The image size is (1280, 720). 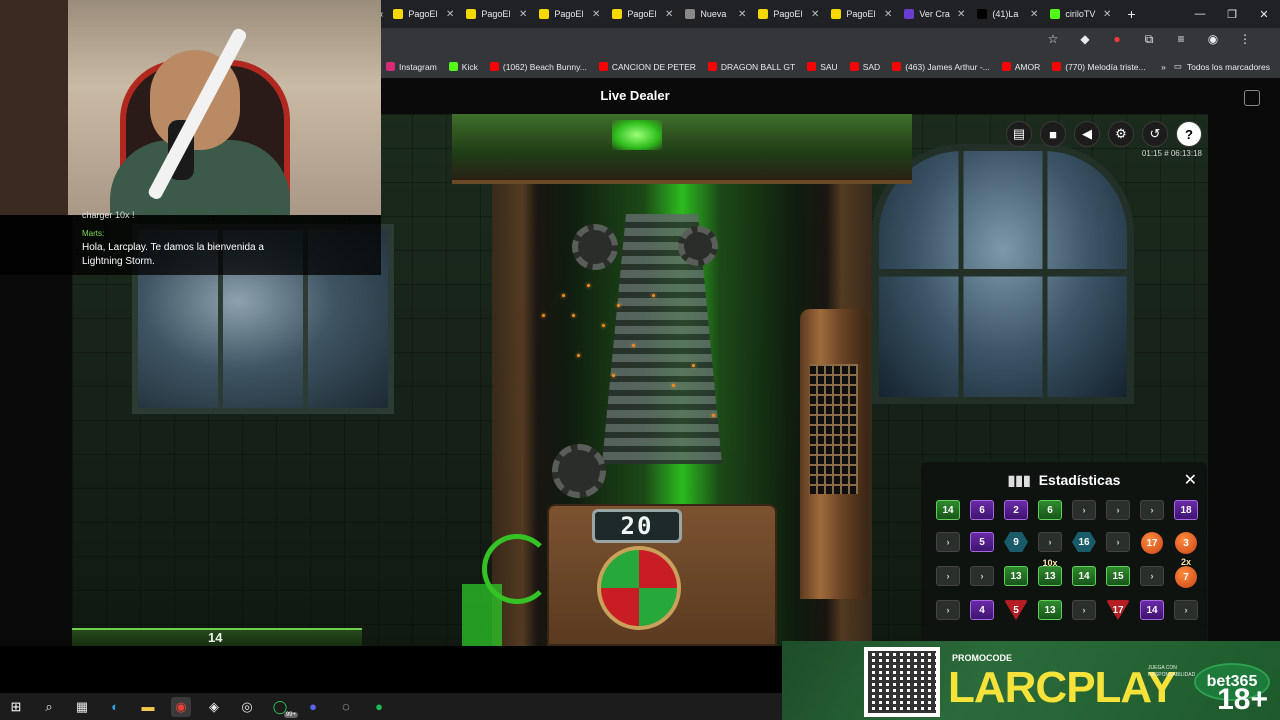 I want to click on browser-tab: Ver Cra ✕, so click(x=934, y=14).